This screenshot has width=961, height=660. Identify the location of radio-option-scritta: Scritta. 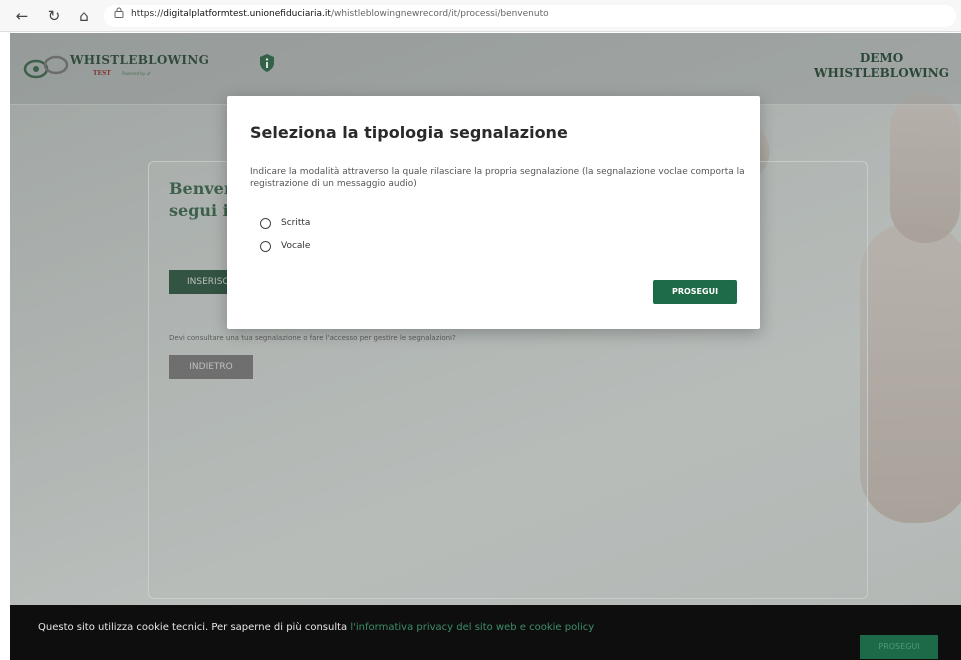
(285, 223).